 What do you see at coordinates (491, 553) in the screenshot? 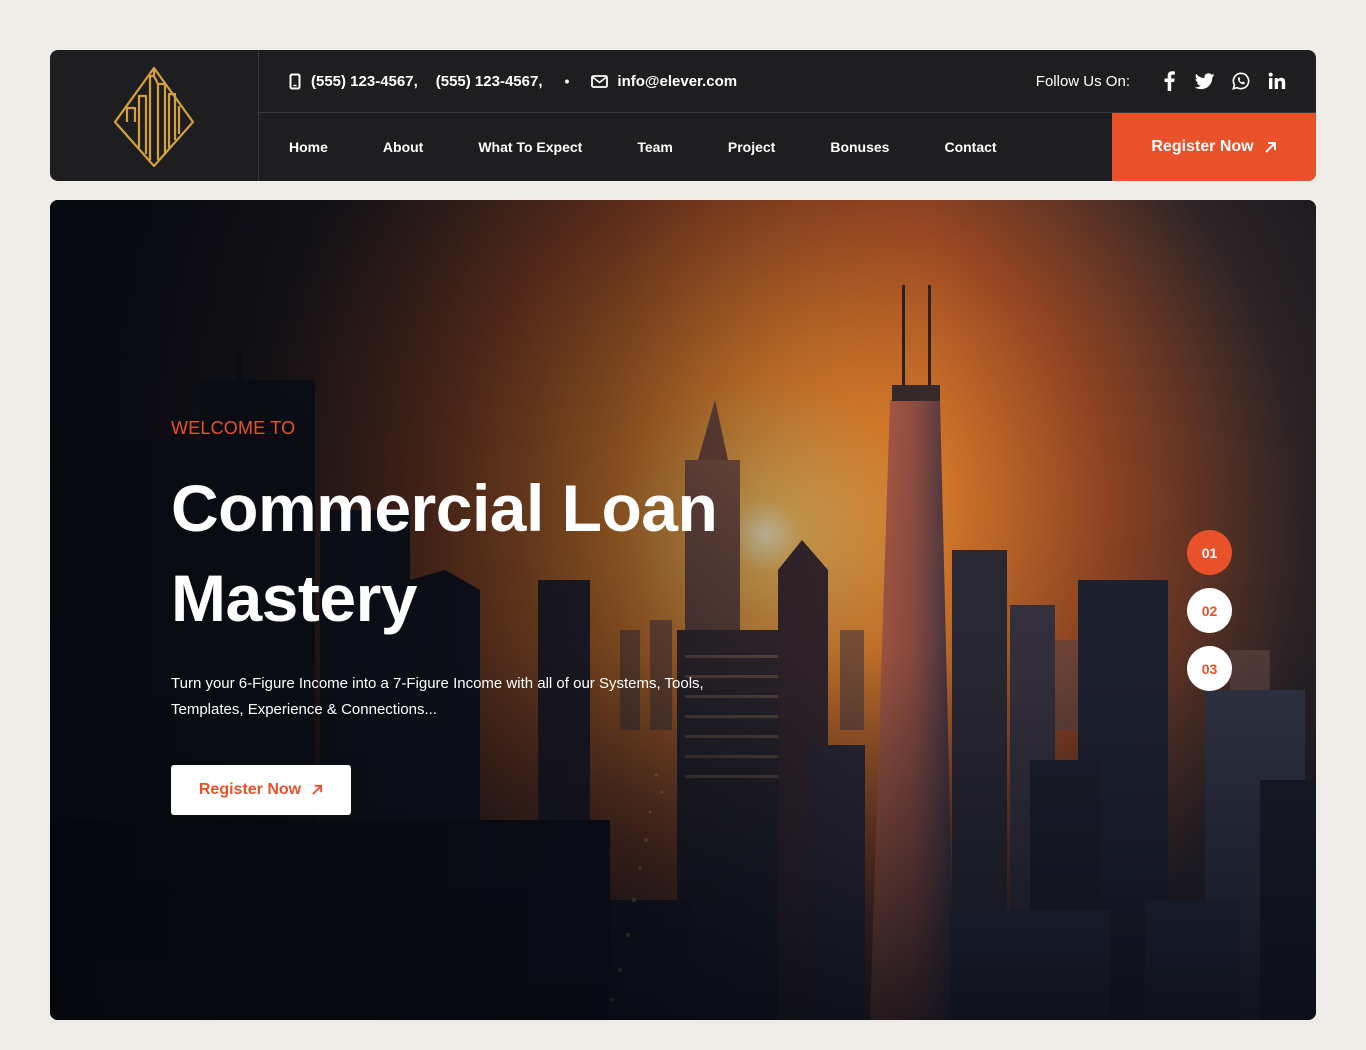
I see `hero-title: Commercial Loan Mastery` at bounding box center [491, 553].